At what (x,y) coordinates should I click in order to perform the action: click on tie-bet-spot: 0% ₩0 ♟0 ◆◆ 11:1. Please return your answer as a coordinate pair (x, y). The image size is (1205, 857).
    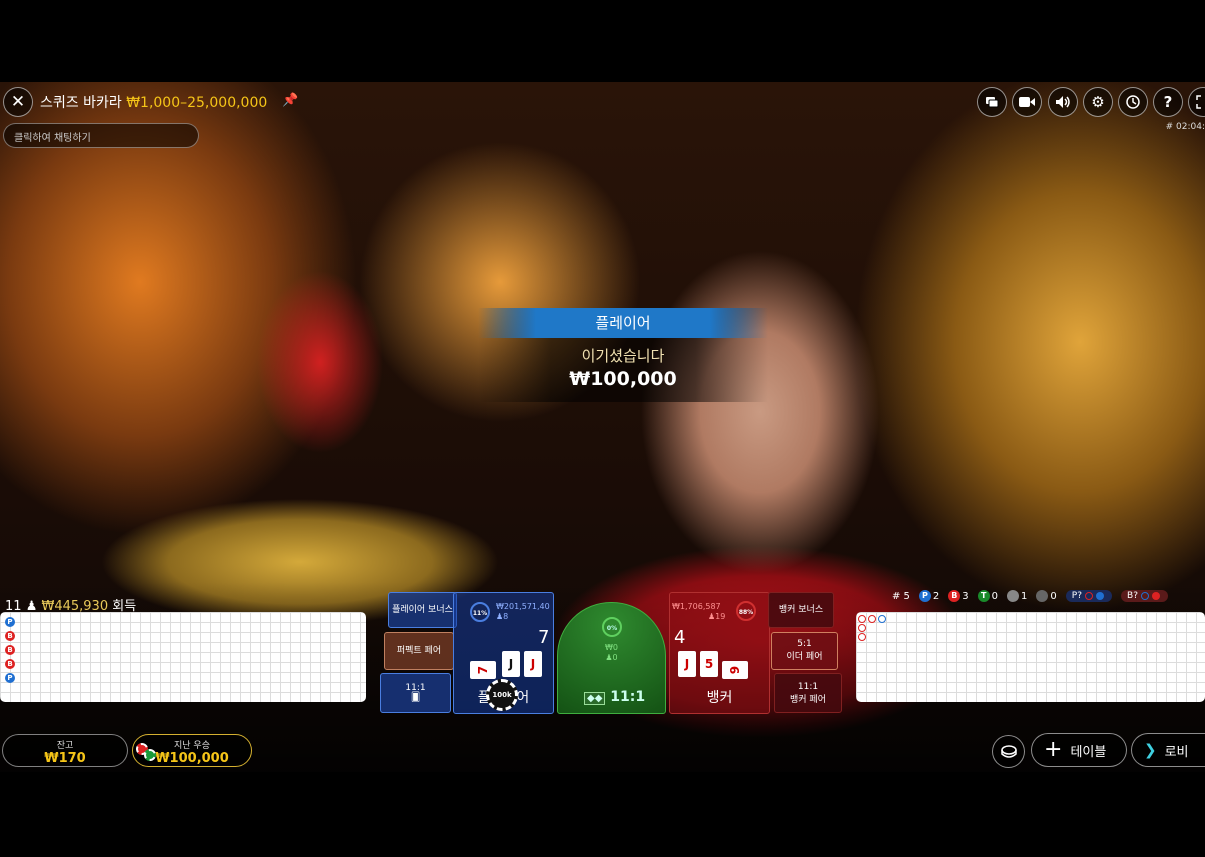
    Looking at the image, I should click on (611, 658).